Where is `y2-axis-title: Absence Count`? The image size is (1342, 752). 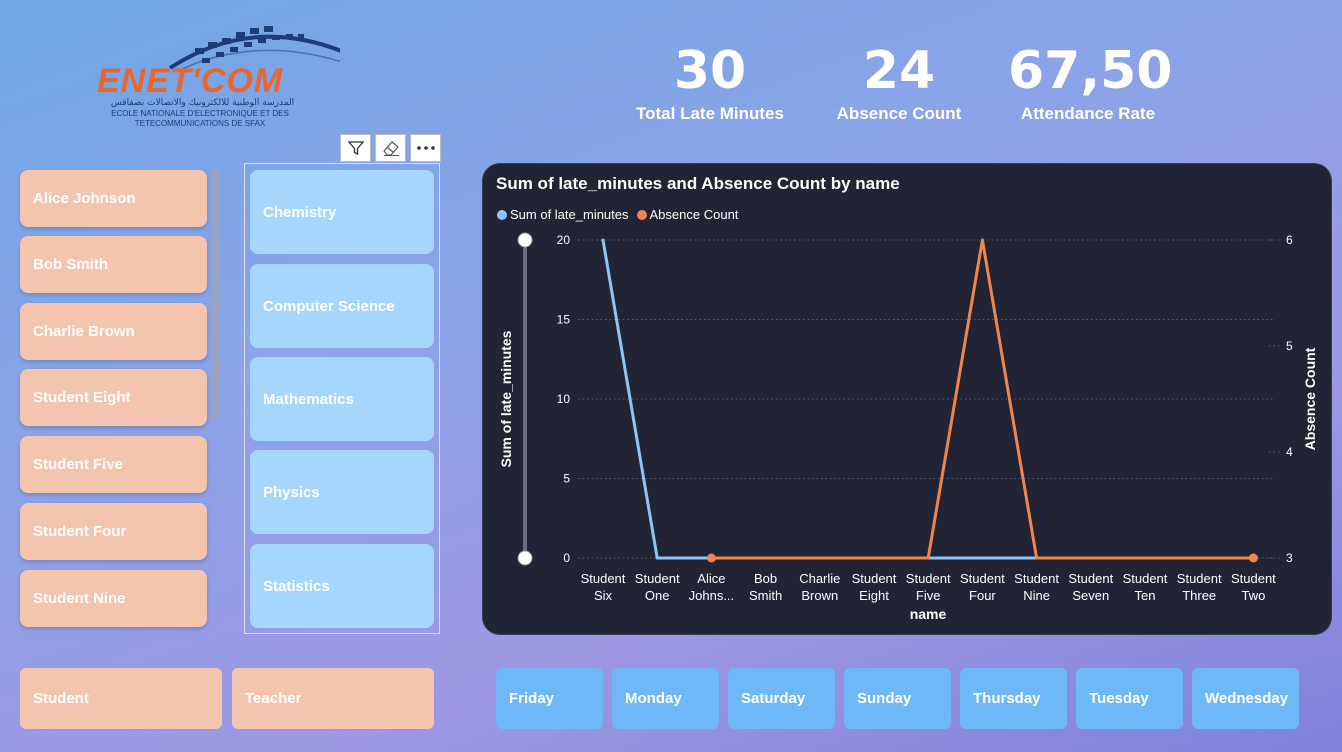
y2-axis-title: Absence Count is located at coordinates (1310, 398).